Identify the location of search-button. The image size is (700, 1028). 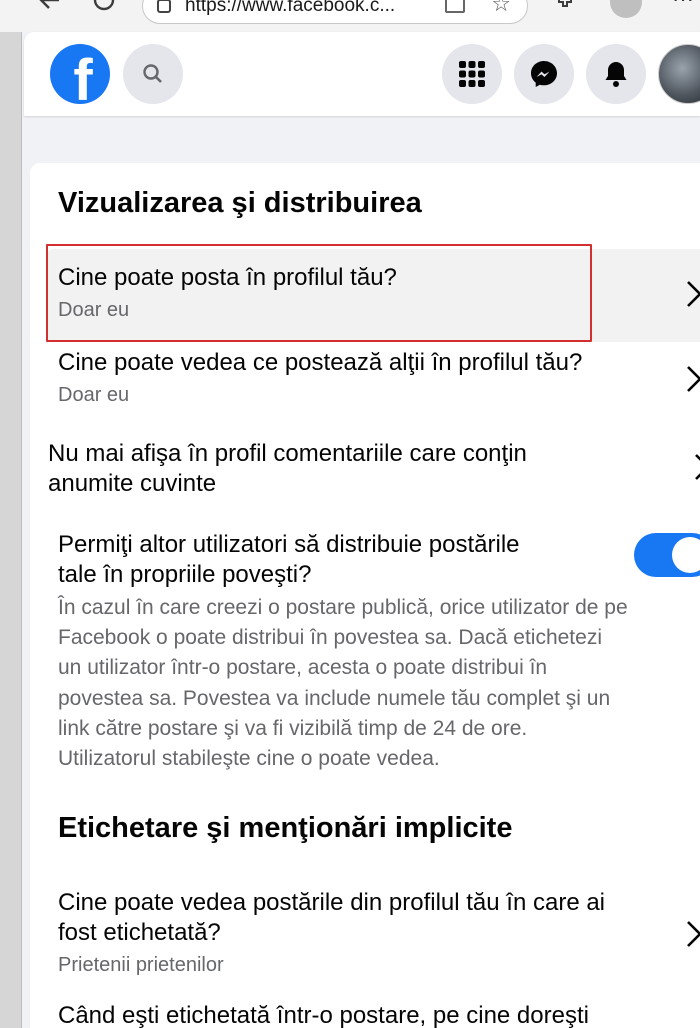
(153, 74).